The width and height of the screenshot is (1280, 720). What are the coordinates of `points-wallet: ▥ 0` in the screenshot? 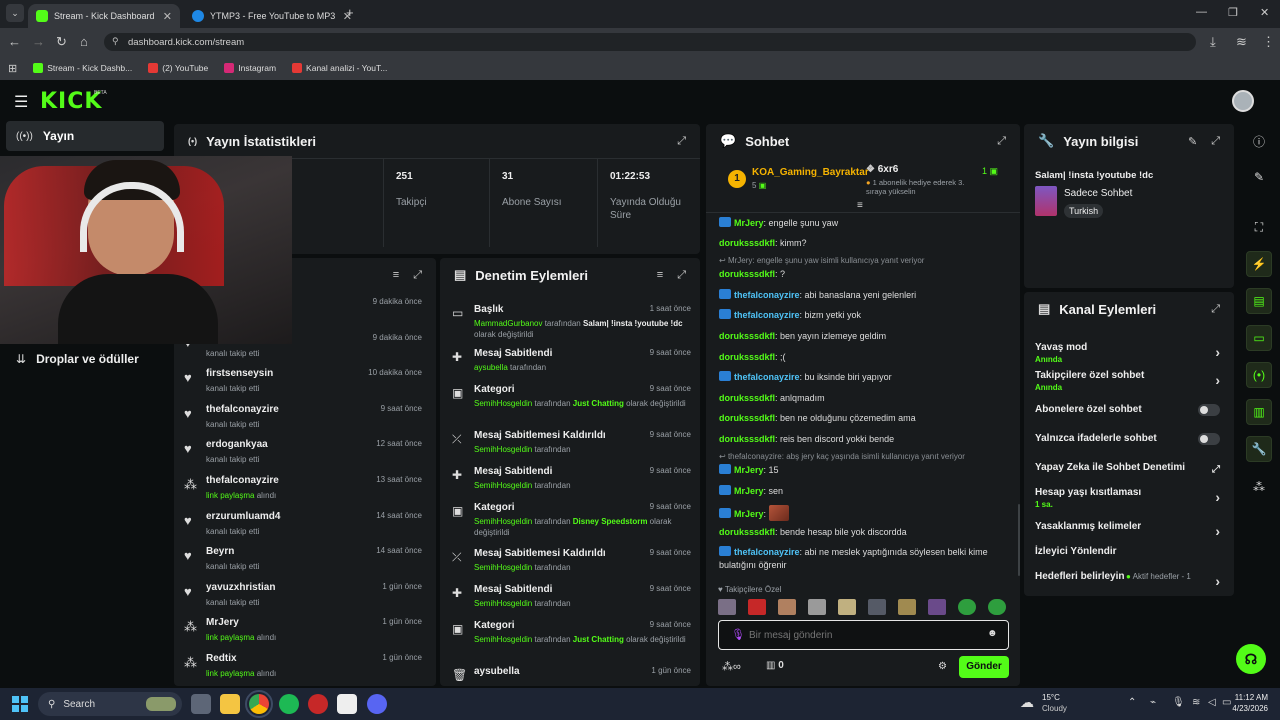 It's located at (775, 665).